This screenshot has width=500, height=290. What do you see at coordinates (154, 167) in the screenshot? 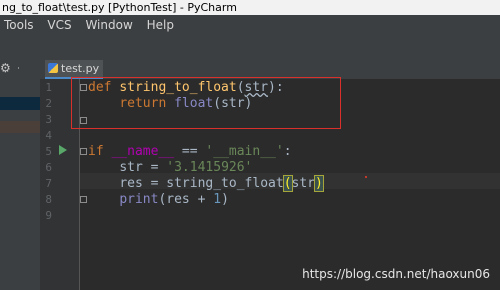
I see `operator: =` at bounding box center [154, 167].